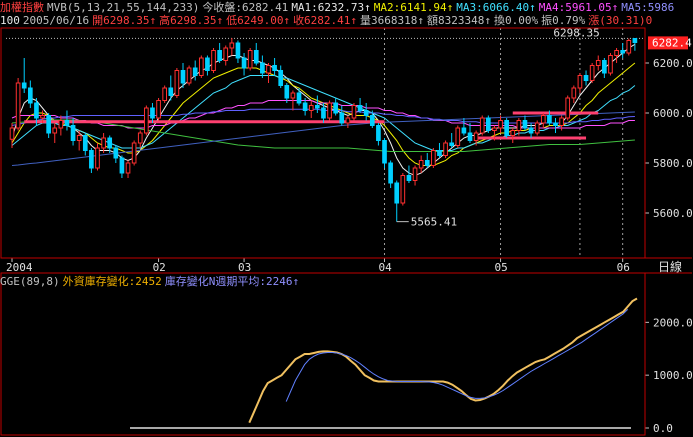  I want to click on x-tick-label: 02, so click(159, 267).